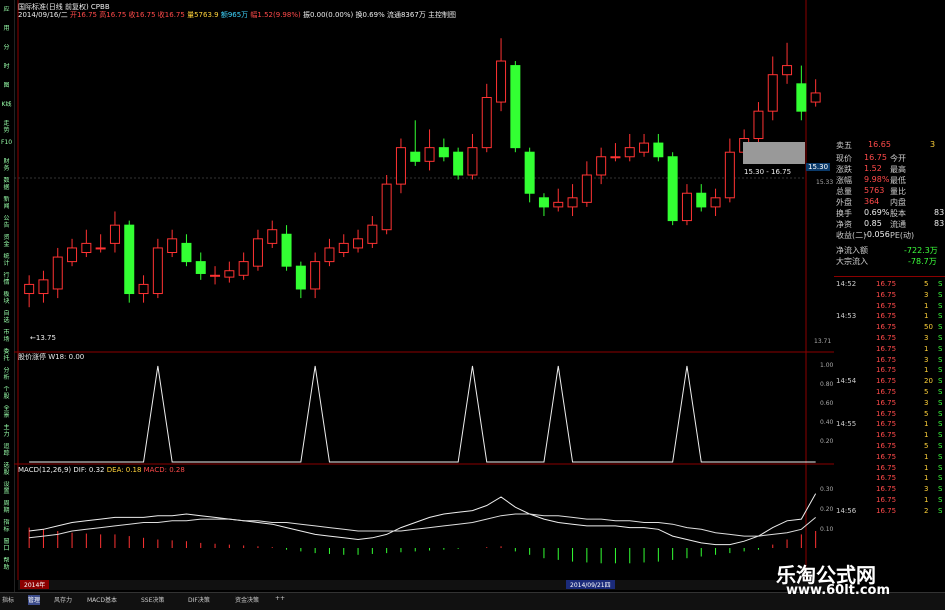  I want to click on macd-dif: DIF: 0.32, so click(89, 470).